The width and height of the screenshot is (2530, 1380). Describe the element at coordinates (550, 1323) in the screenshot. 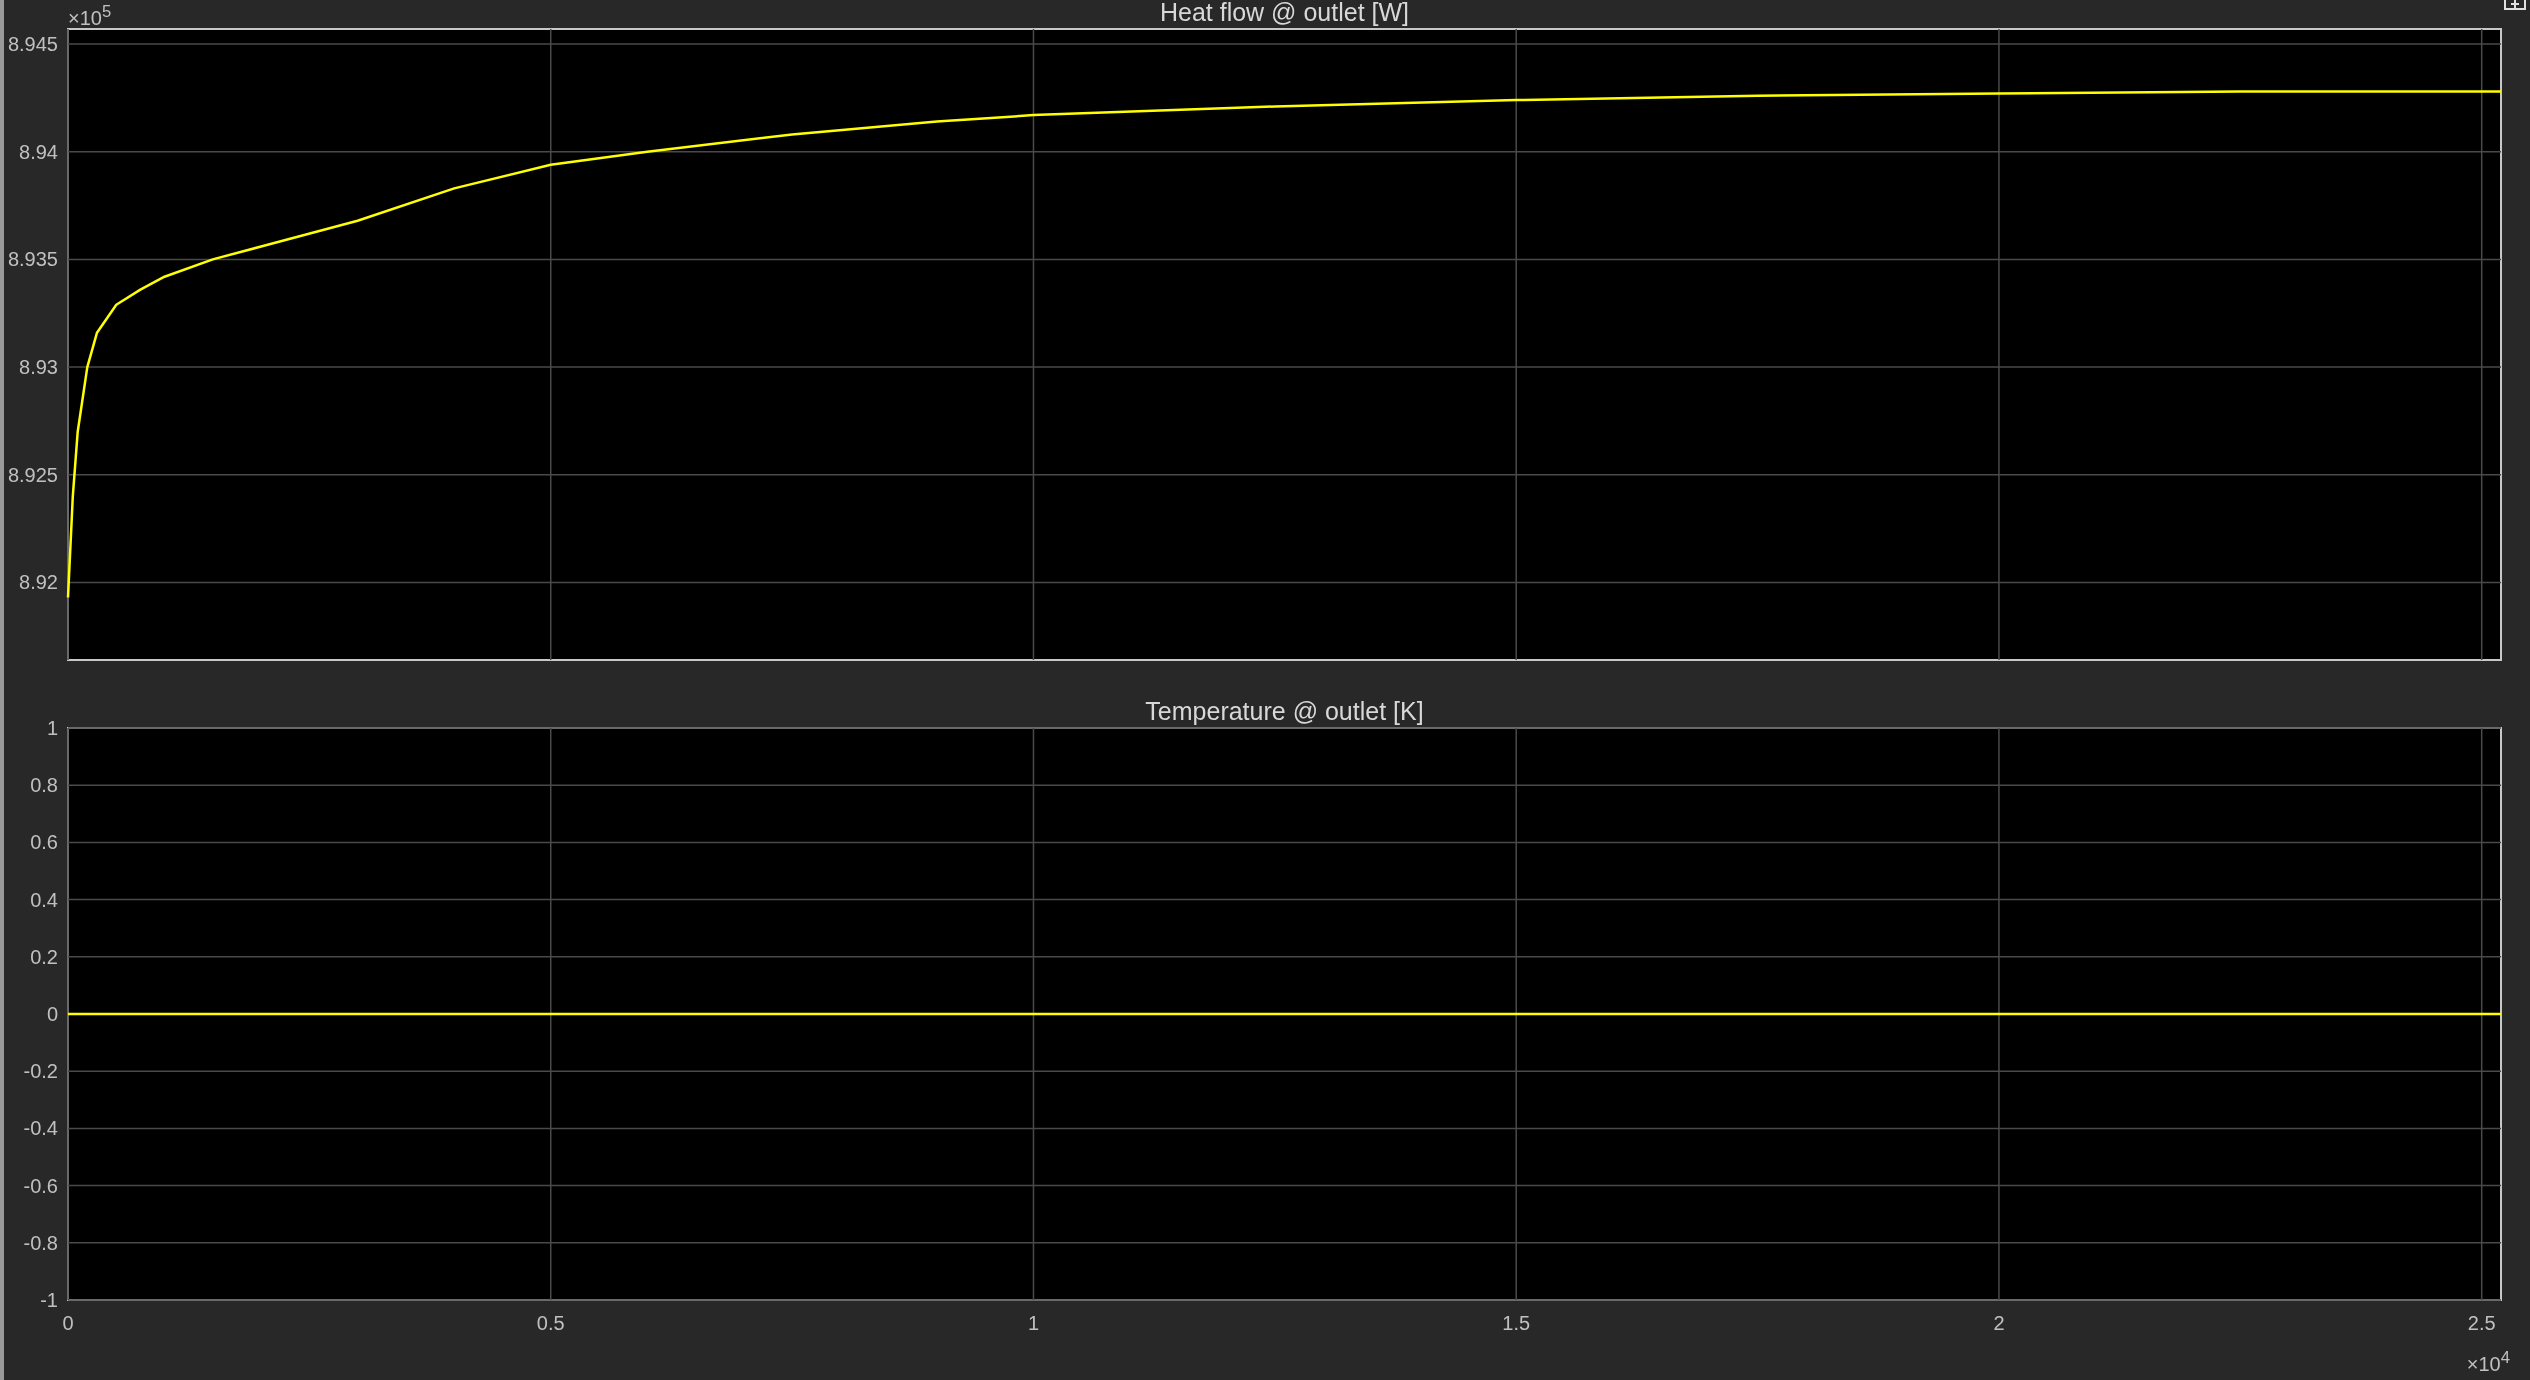

I see `x-tick-label: 0.5` at that location.